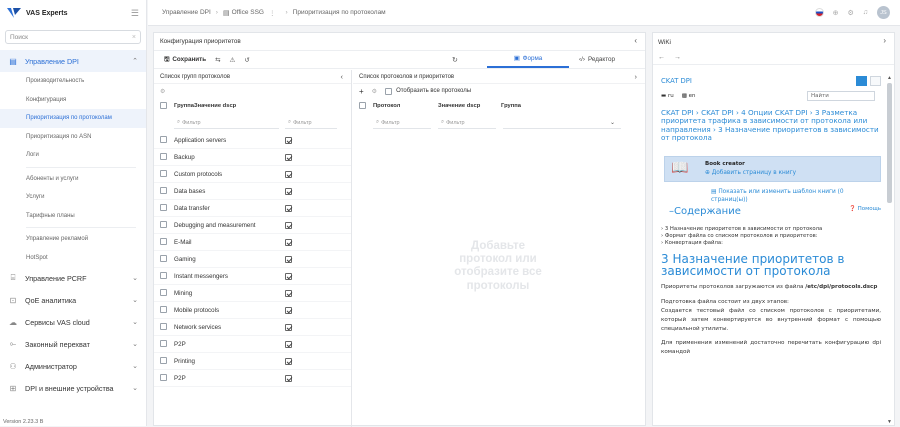 The width and height of the screenshot is (900, 427). Describe the element at coordinates (73, 137) in the screenshot. I see `sidebar-item-asn-priority: Приоритизация по ASN` at that location.